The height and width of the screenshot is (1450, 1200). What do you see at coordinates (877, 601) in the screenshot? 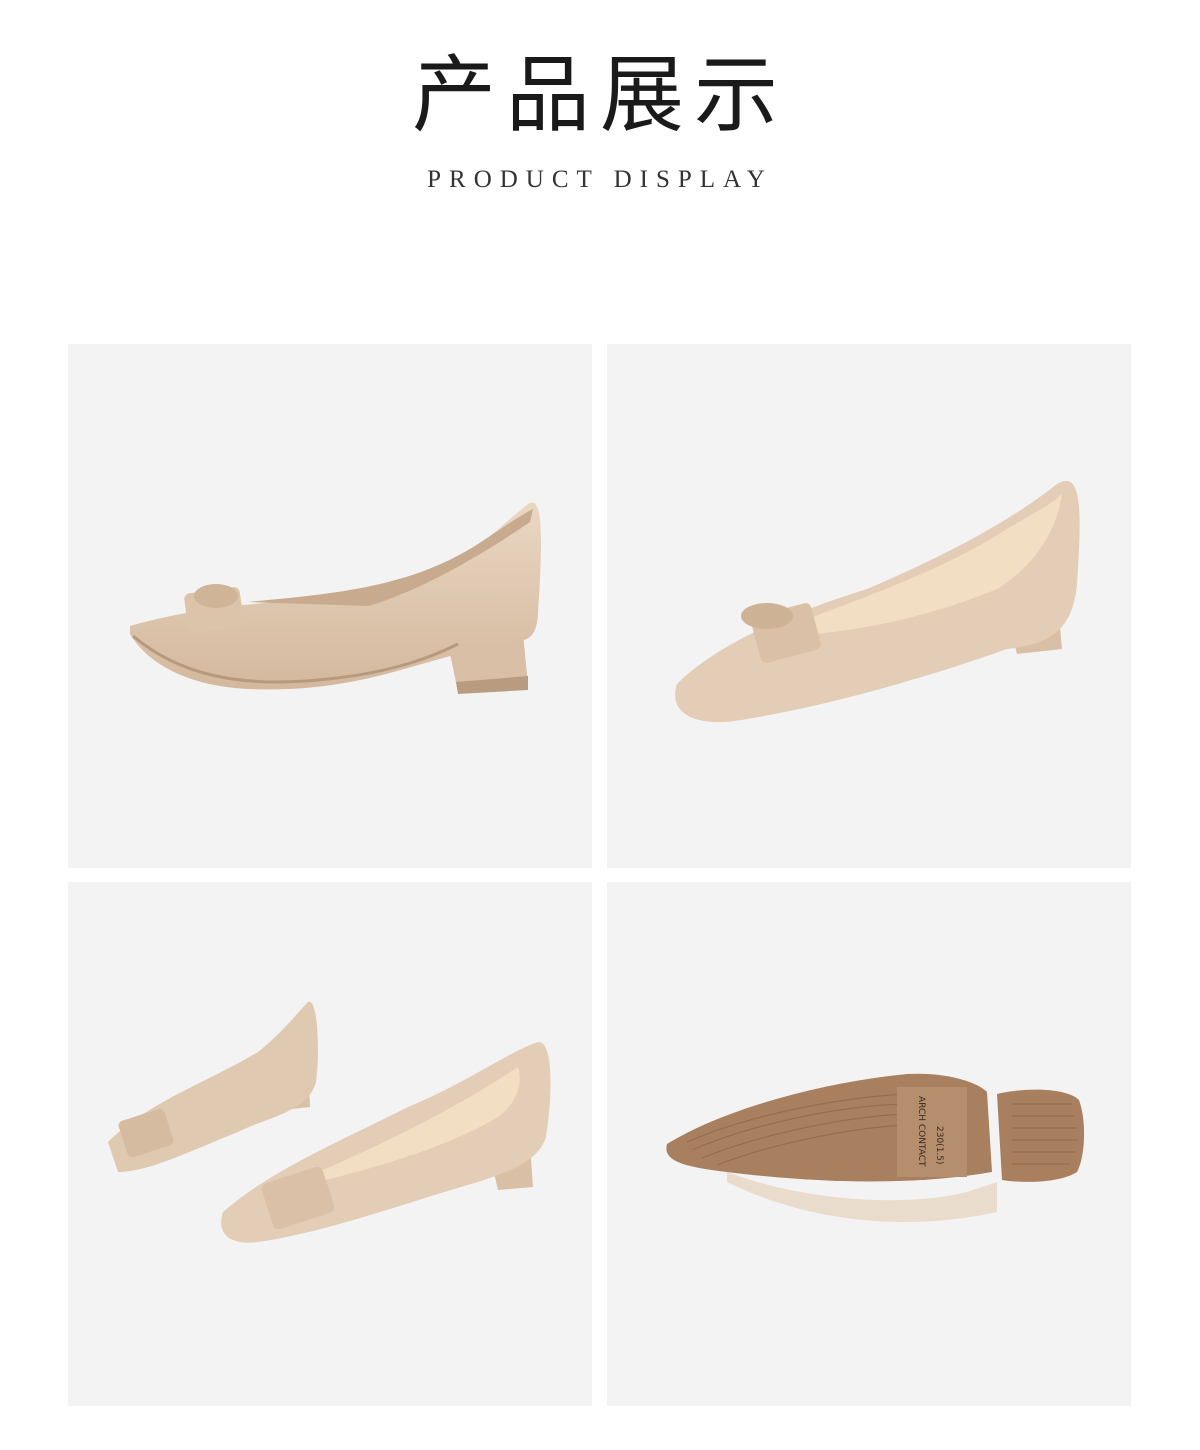
I see `shoe-three-quarter-image` at bounding box center [877, 601].